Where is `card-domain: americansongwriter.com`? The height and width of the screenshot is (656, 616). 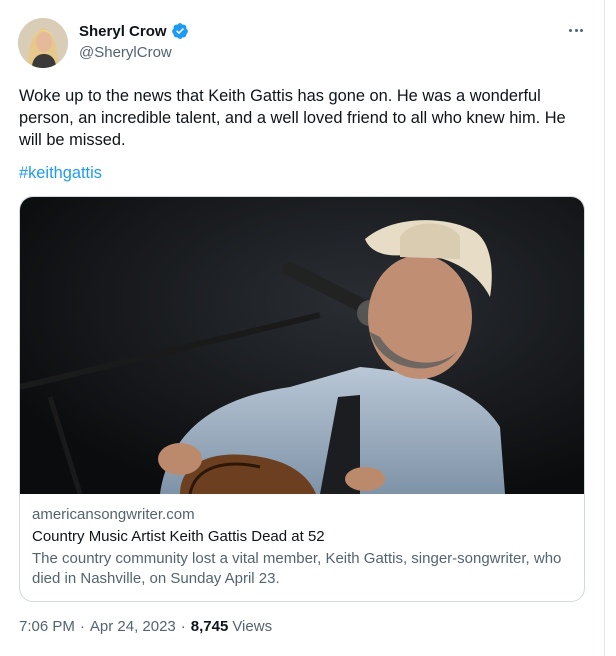
card-domain: americansongwriter.com is located at coordinates (113, 514).